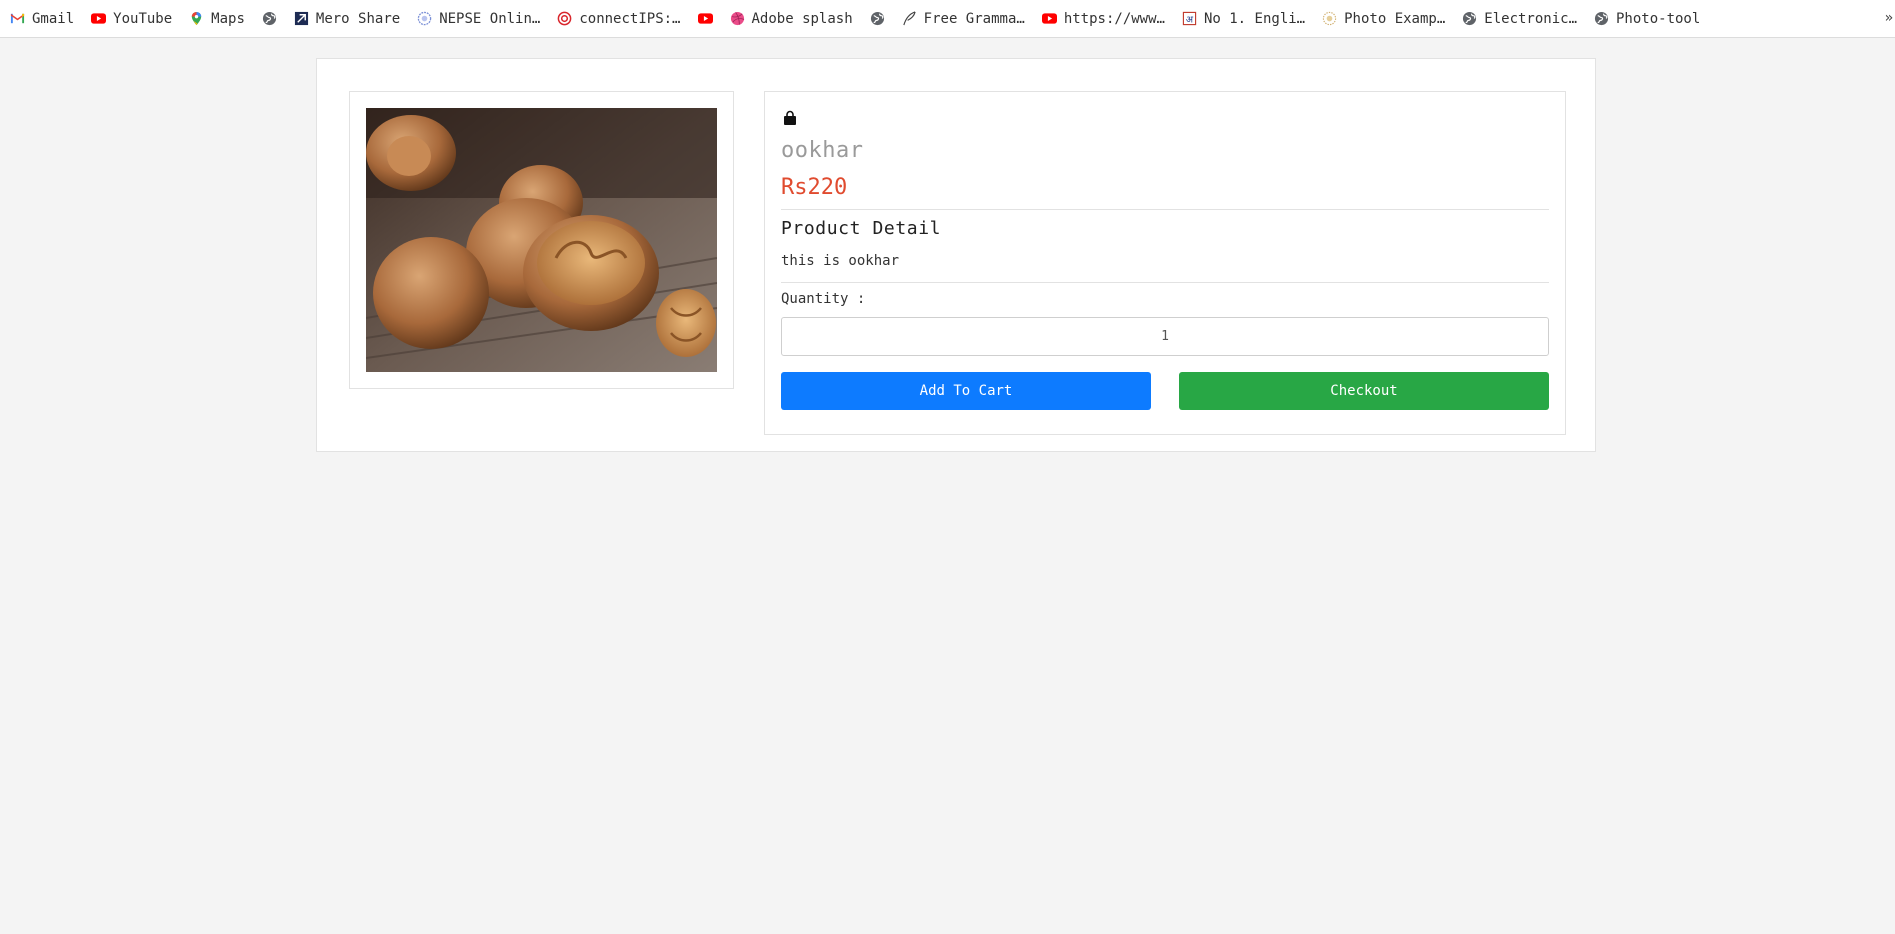  What do you see at coordinates (1165, 336) in the screenshot?
I see `quantity-input` at bounding box center [1165, 336].